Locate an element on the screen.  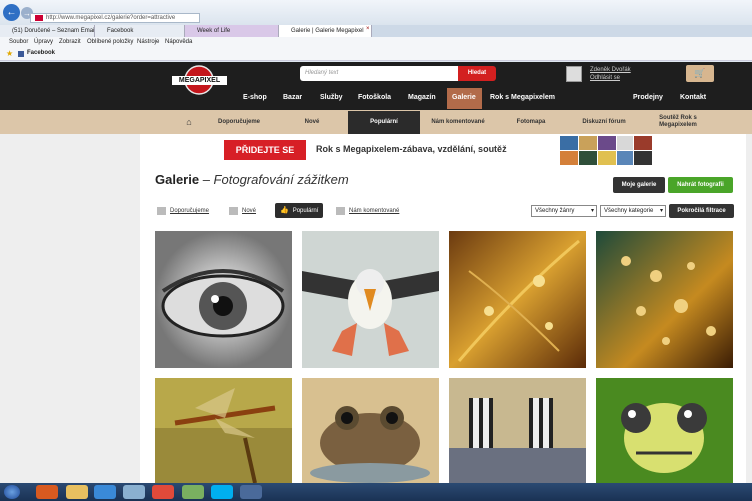
logo-text: MEGAPIXEL is located at coordinates (199, 80).